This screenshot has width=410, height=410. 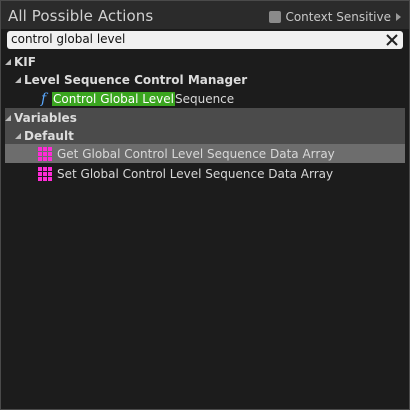 I want to click on panel-title: All Possible Actions, so click(x=81, y=16).